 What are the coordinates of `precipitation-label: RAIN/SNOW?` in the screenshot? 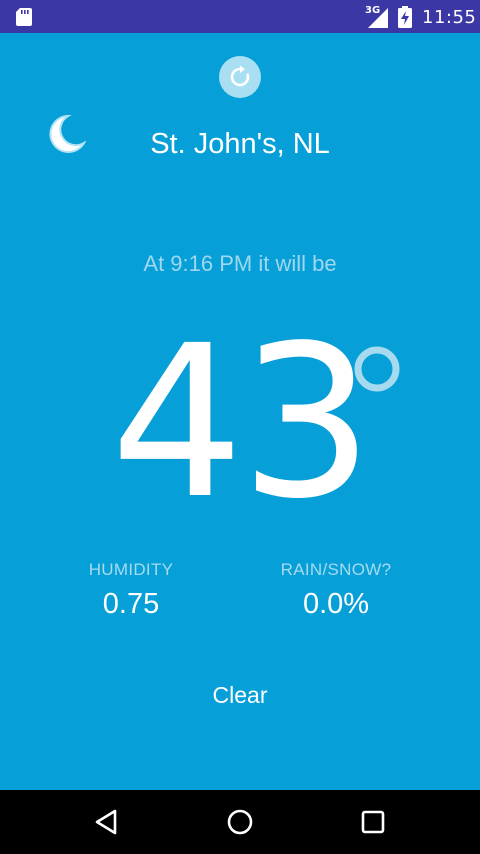 It's located at (336, 569).